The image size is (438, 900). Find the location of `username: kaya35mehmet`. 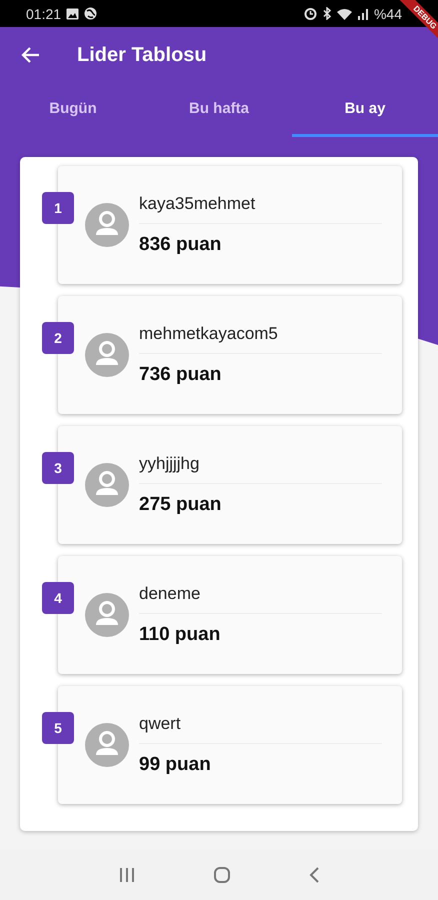

username: kaya35mehmet is located at coordinates (260, 209).